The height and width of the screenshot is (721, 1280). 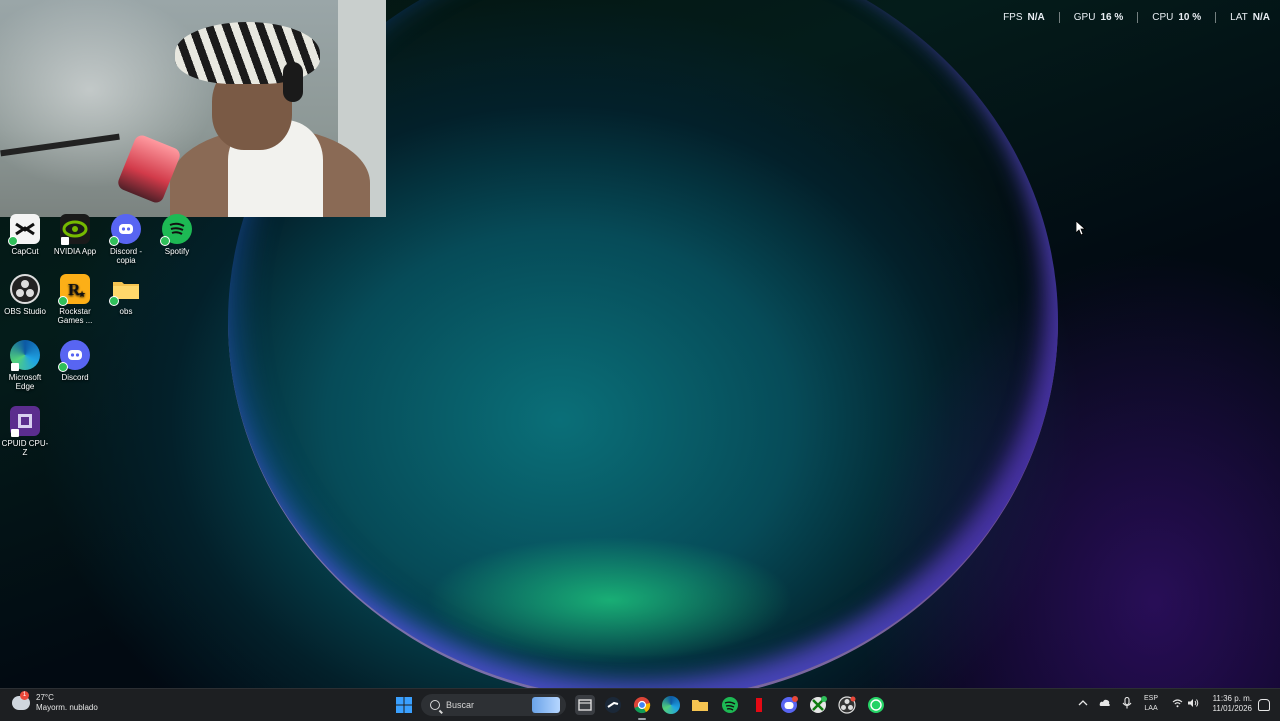 I want to click on system-clock: 11:36 p. m. 11/01/2026, so click(x=1232, y=704).